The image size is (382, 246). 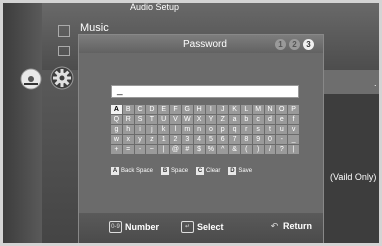 What do you see at coordinates (140, 139) in the screenshot?
I see `keyboard-key: y` at bounding box center [140, 139].